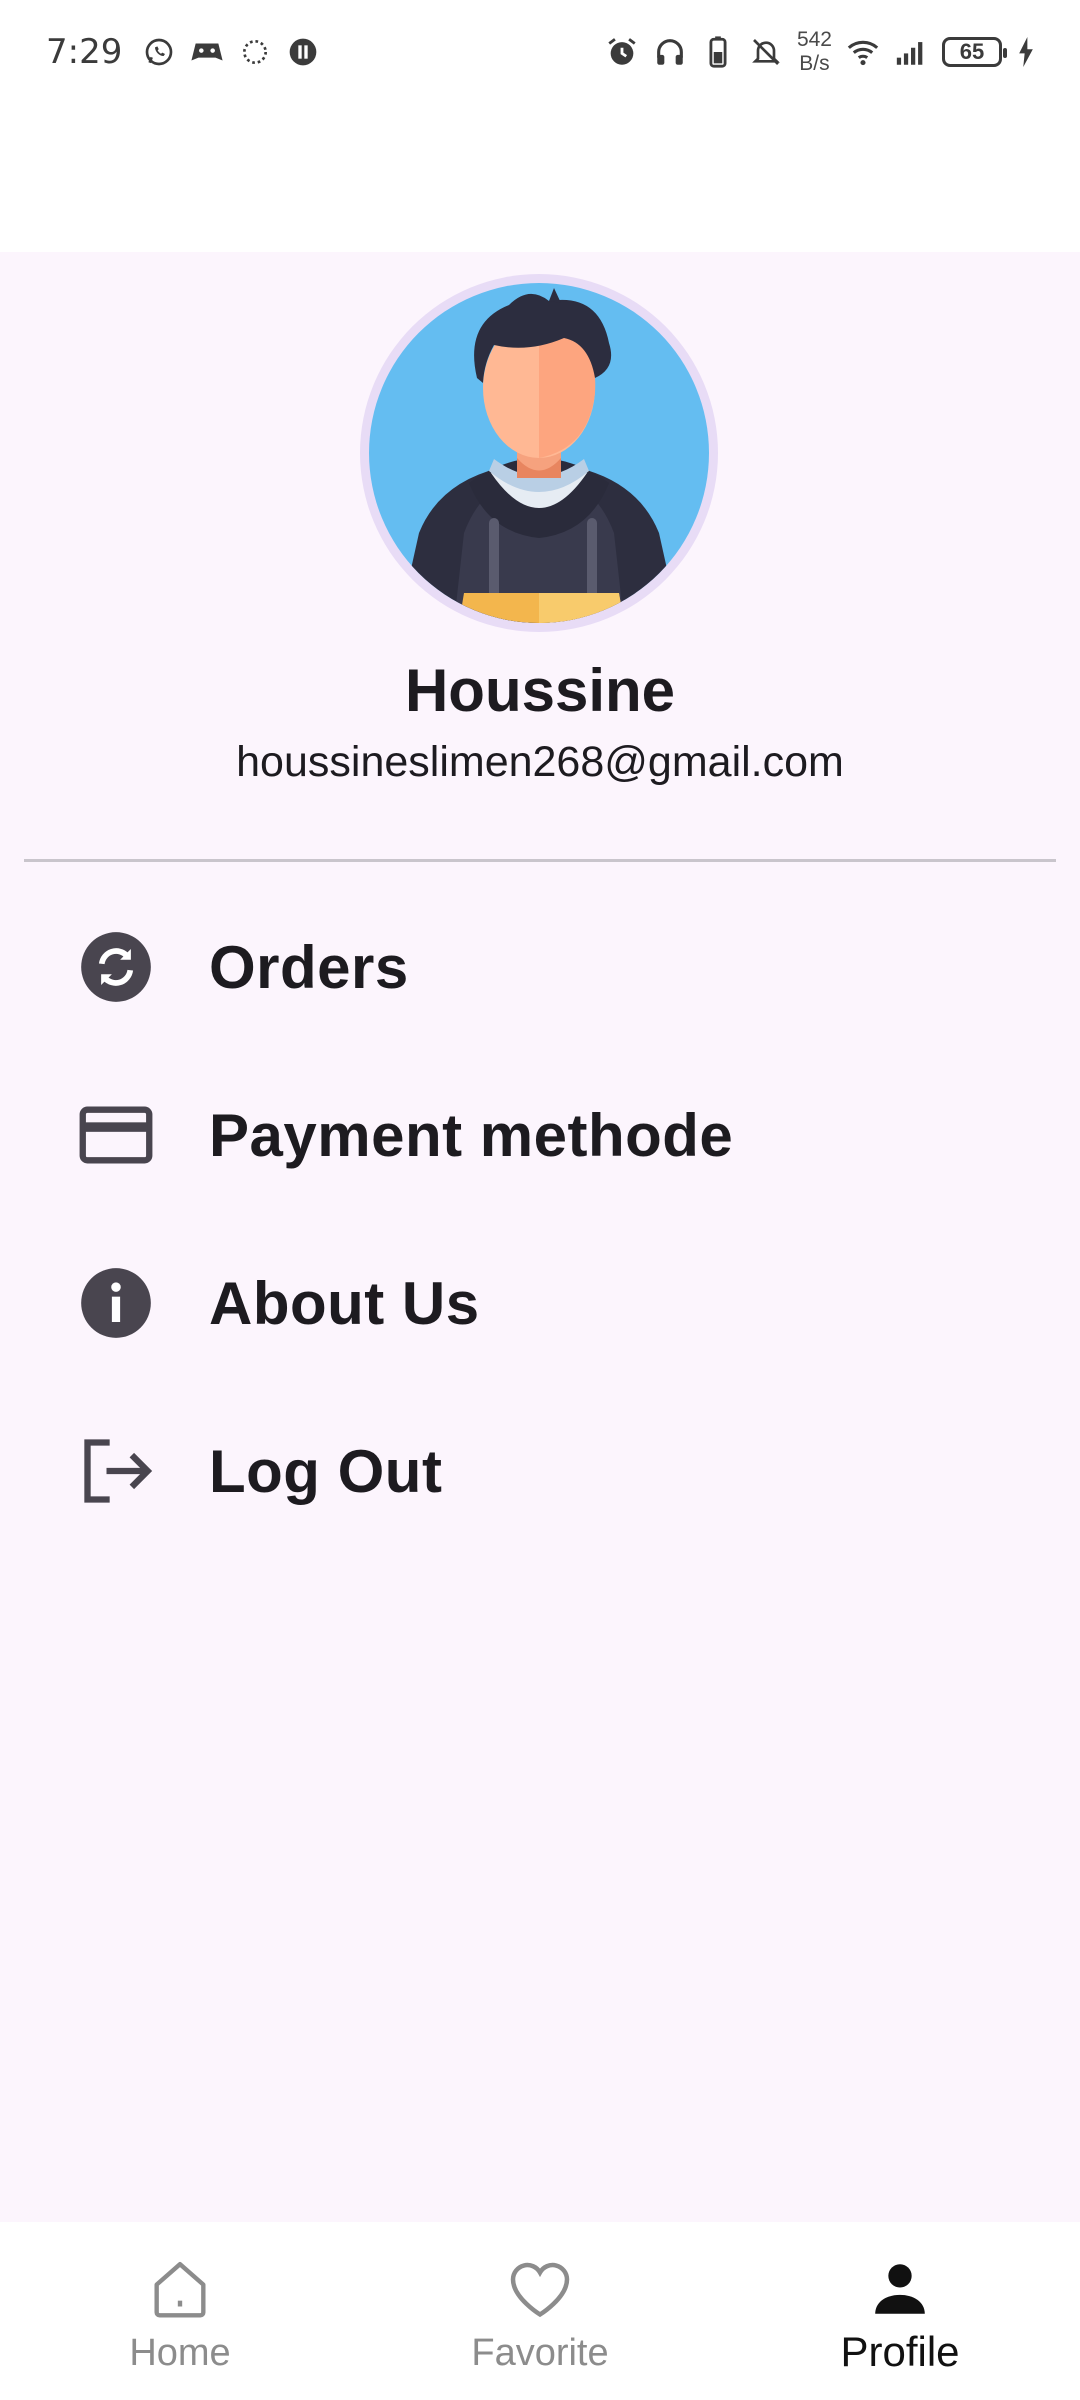 This screenshot has width=1080, height=2400. Describe the element at coordinates (309, 967) in the screenshot. I see `menu-label-orders: Orders` at that location.